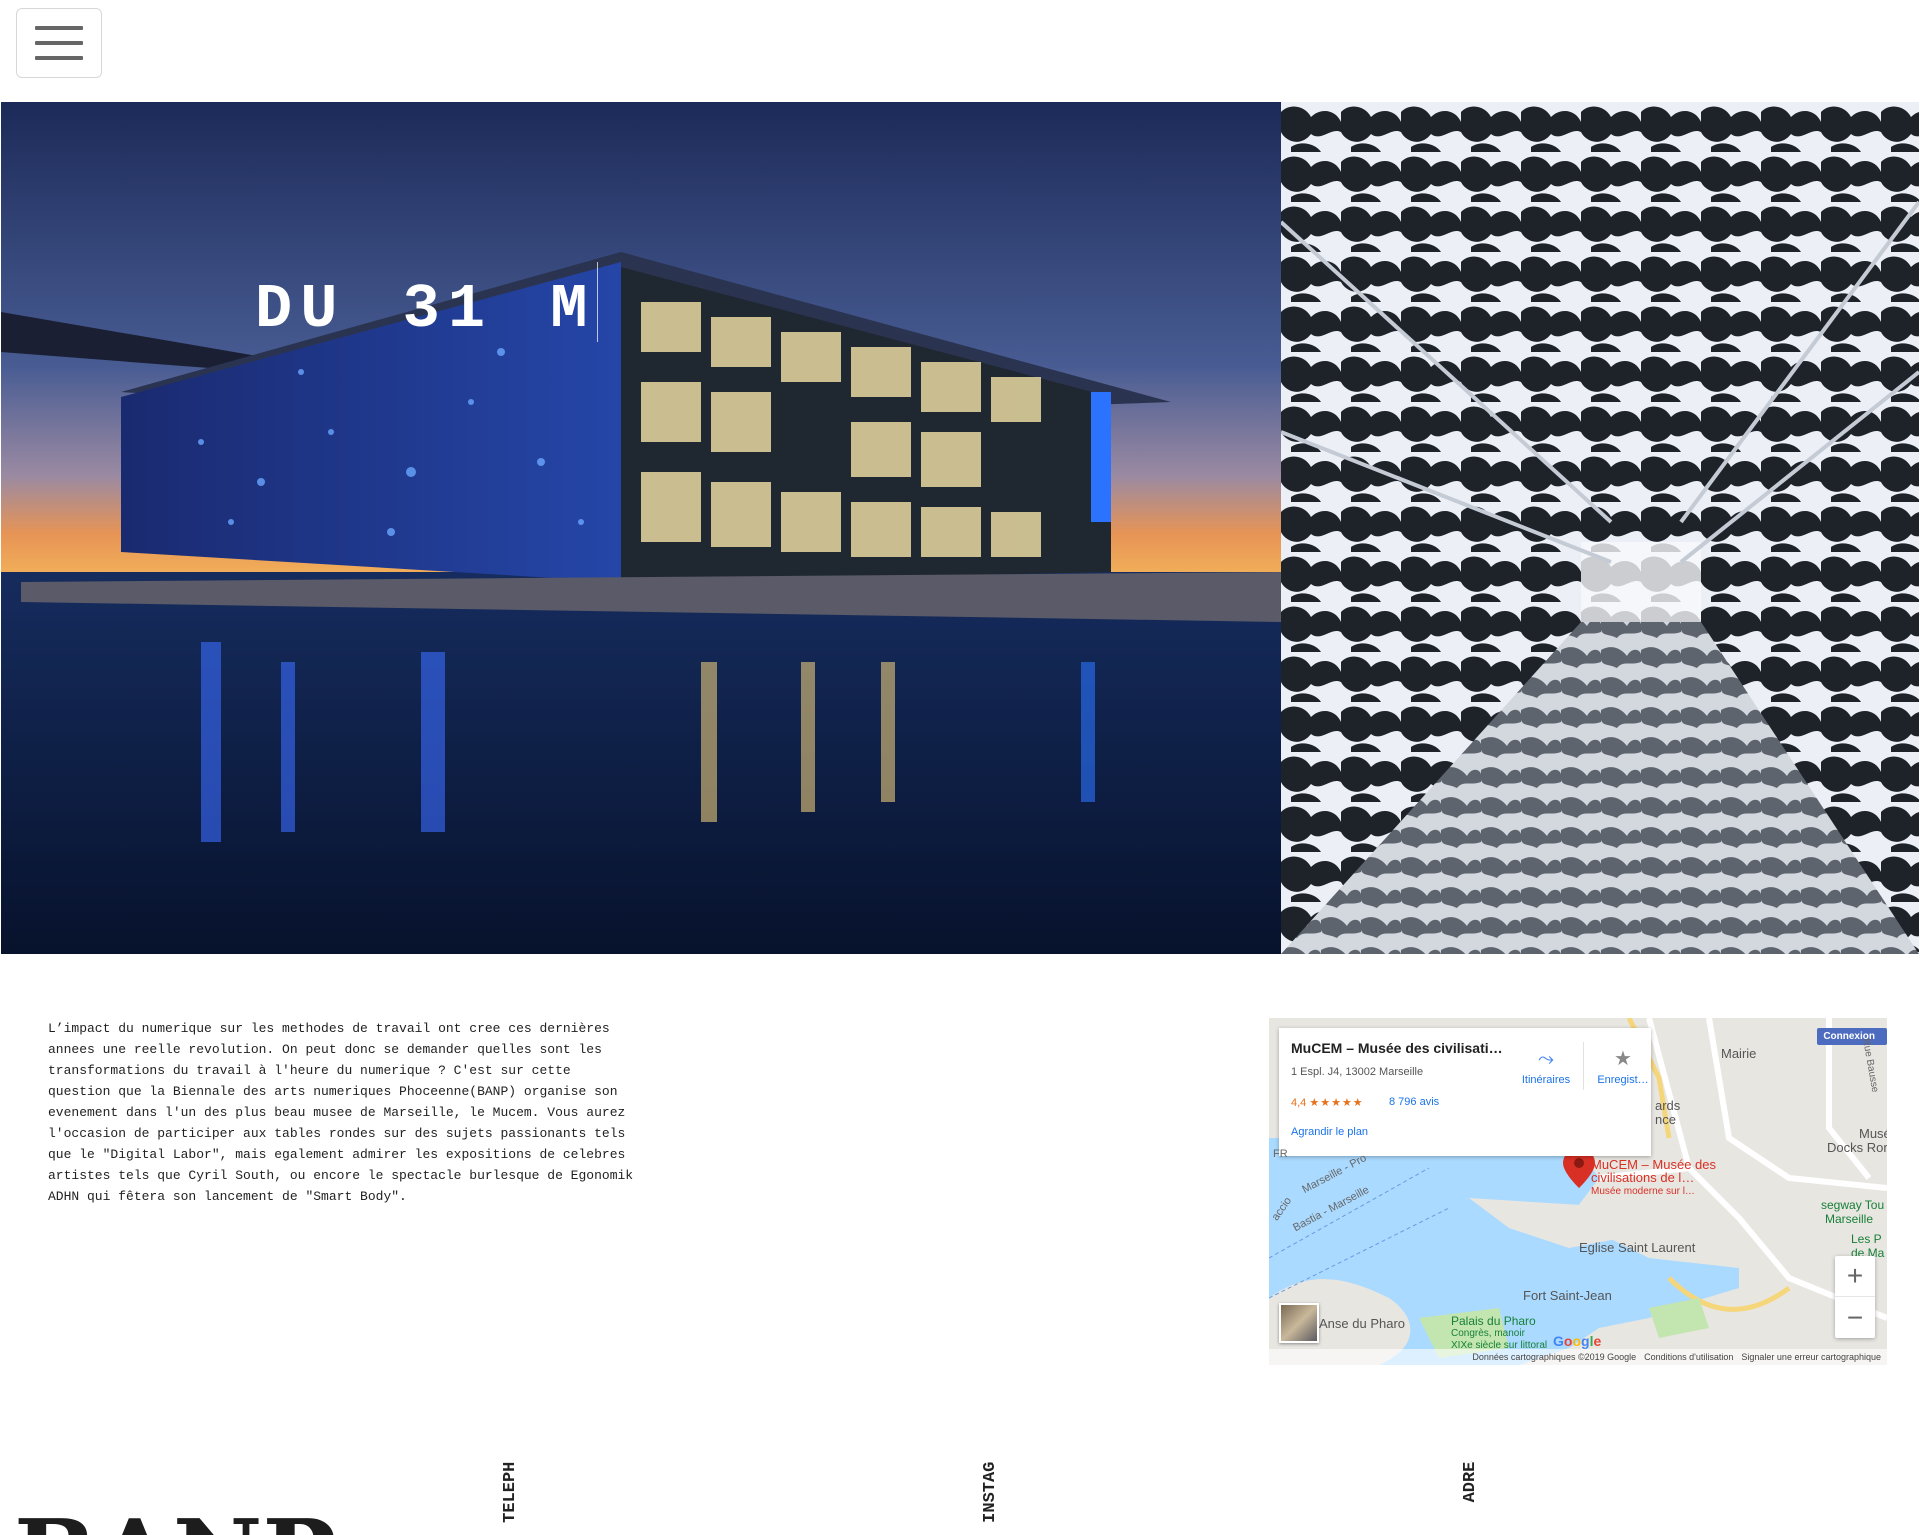 The height and width of the screenshot is (1535, 1920). Describe the element at coordinates (1280, 1154) in the screenshot. I see `map-label-fr: FR` at that location.